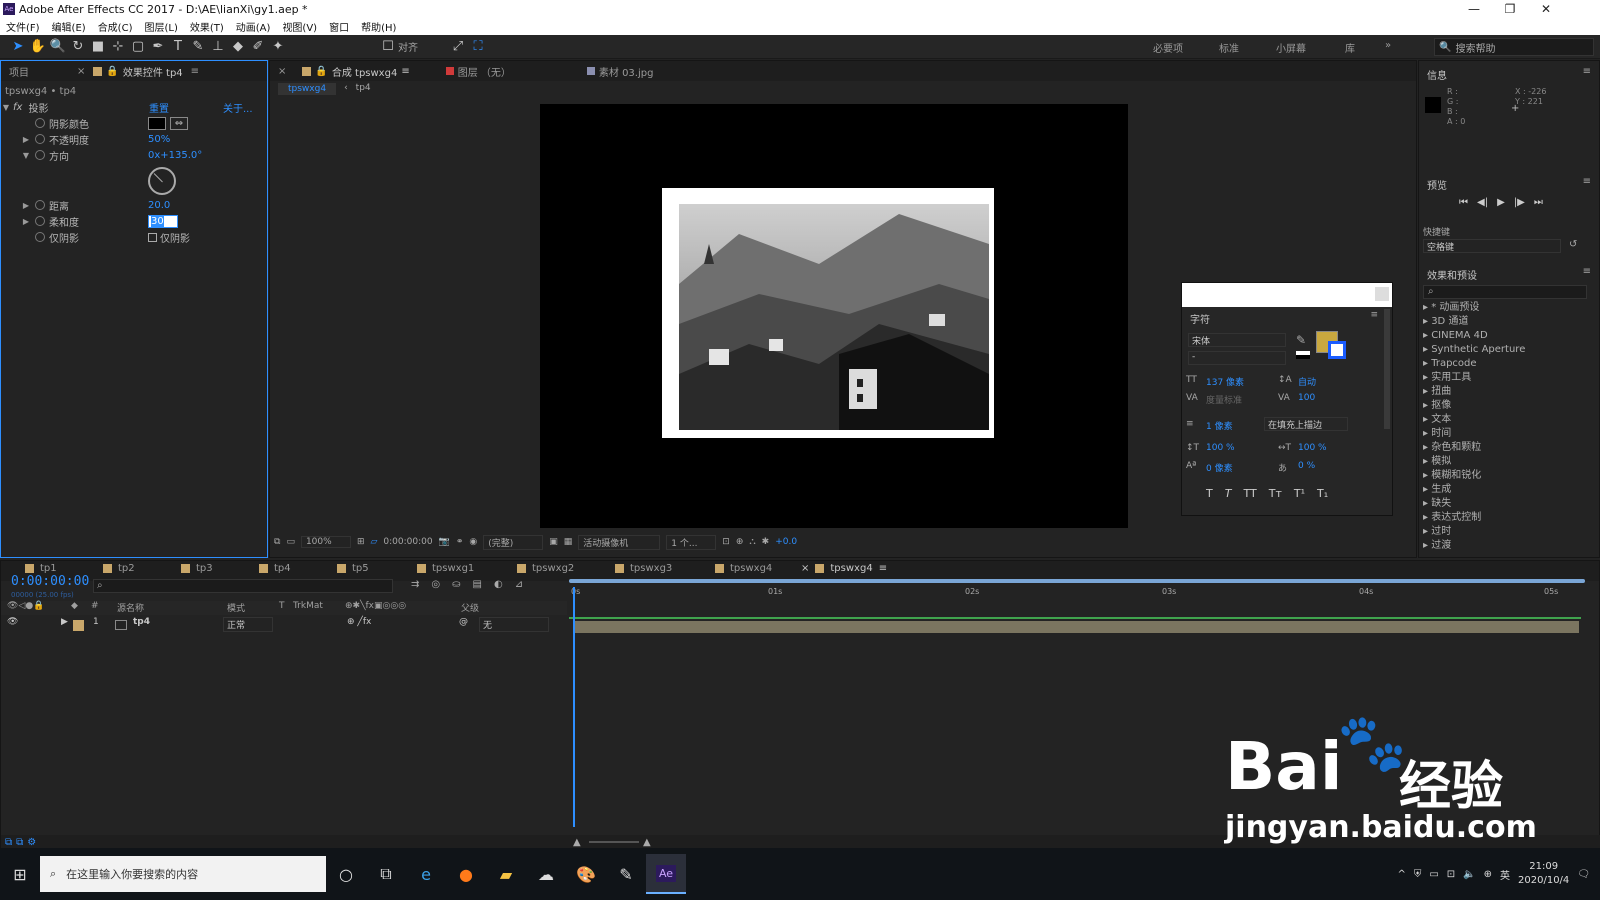 The width and height of the screenshot is (1600, 900). What do you see at coordinates (157, 123) in the screenshot?
I see `shadow-color-swatch` at bounding box center [157, 123].